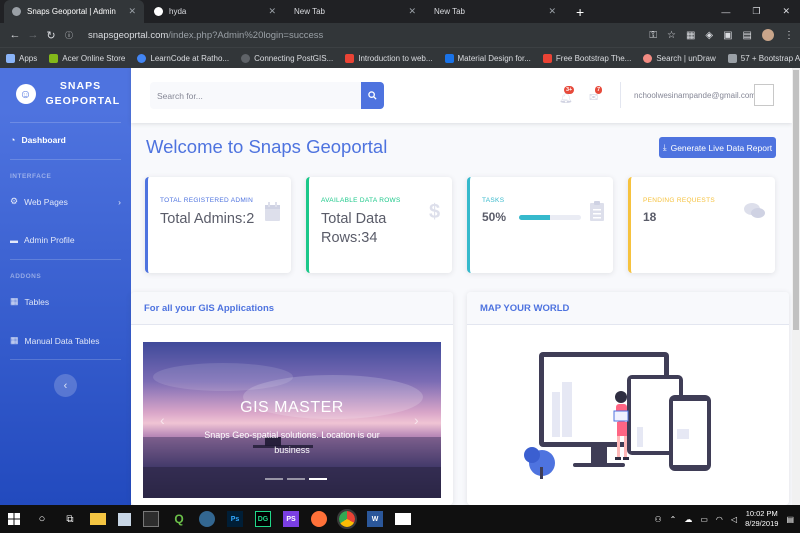  I want to click on user-email: nchoolwesinampande@gmail.com, so click(695, 95).